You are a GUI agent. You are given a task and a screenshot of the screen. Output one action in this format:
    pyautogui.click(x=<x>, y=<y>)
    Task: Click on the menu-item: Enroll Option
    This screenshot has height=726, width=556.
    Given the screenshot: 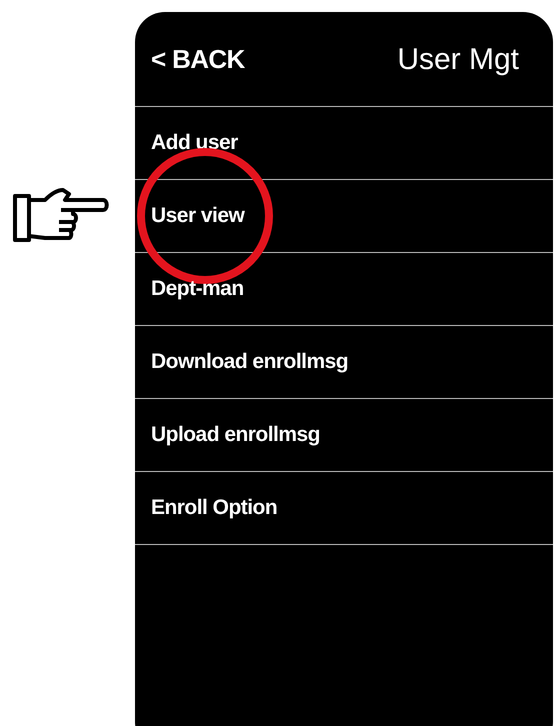 What is the action you would take?
    pyautogui.click(x=214, y=508)
    